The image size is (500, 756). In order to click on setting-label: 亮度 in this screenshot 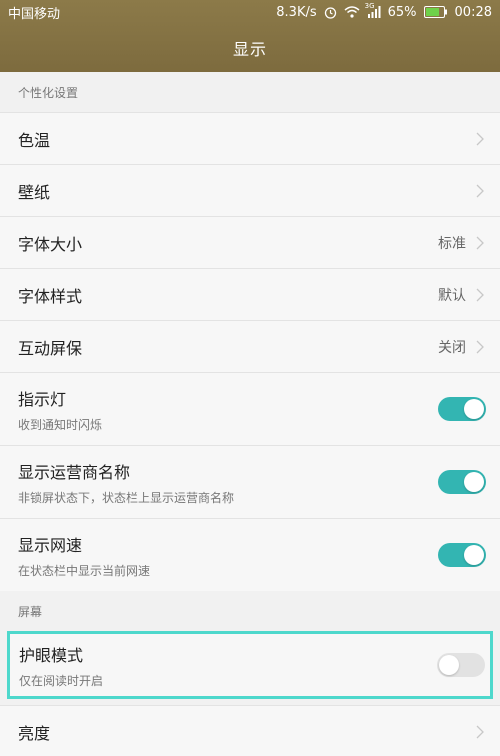, I will do `click(34, 733)`.